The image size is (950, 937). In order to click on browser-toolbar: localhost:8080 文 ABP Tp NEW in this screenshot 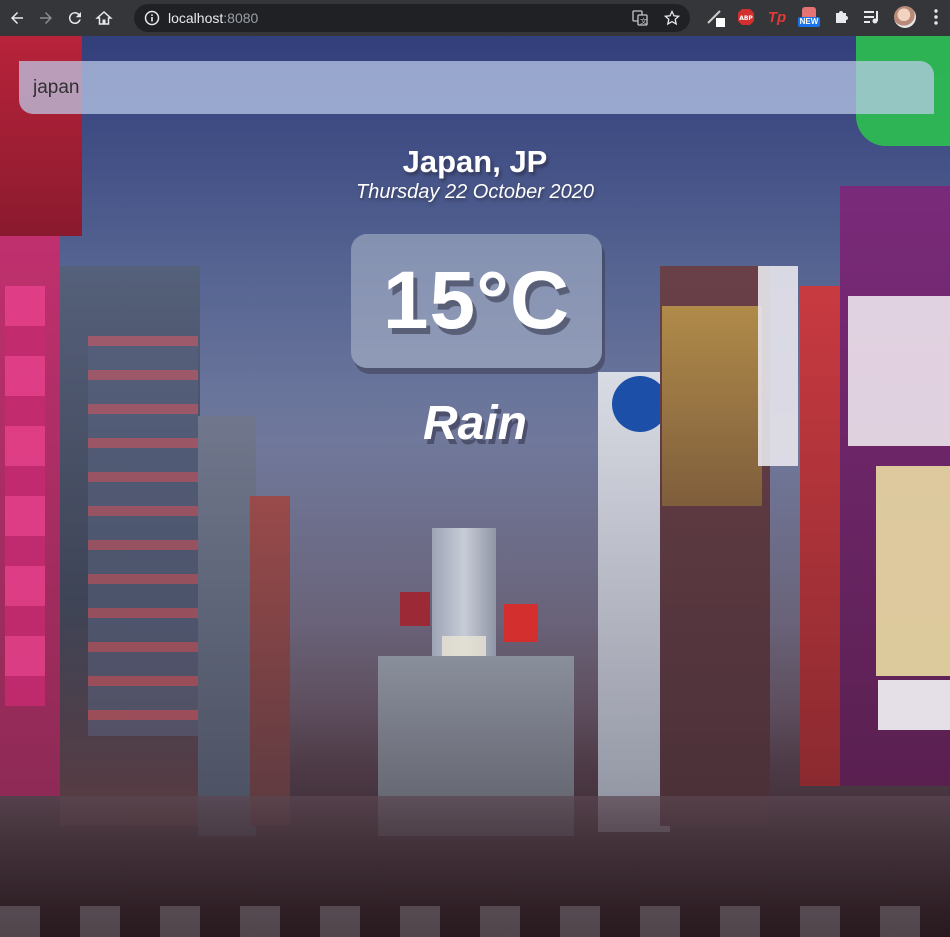, I will do `click(475, 18)`.